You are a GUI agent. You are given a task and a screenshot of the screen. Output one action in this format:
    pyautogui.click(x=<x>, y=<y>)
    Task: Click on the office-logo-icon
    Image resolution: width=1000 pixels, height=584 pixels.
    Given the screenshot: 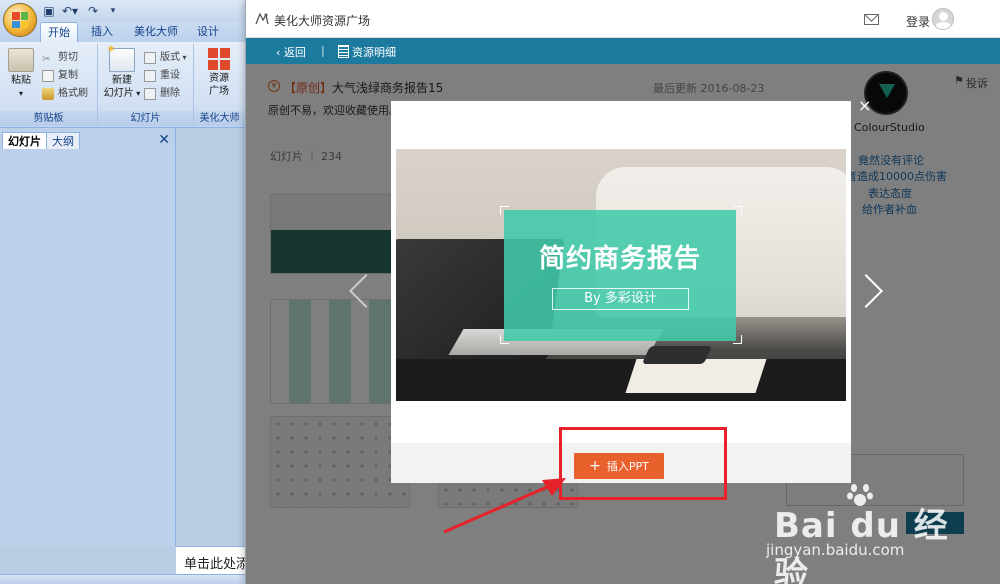 What is the action you would take?
    pyautogui.click(x=20, y=20)
    